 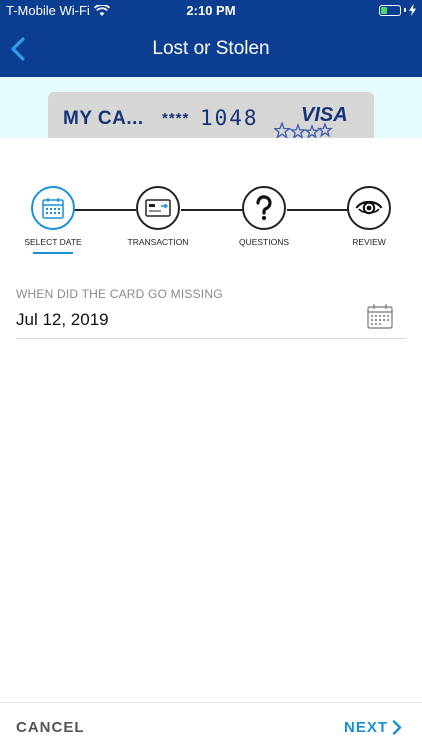 I want to click on charging-bolt-icon, so click(x=412, y=10).